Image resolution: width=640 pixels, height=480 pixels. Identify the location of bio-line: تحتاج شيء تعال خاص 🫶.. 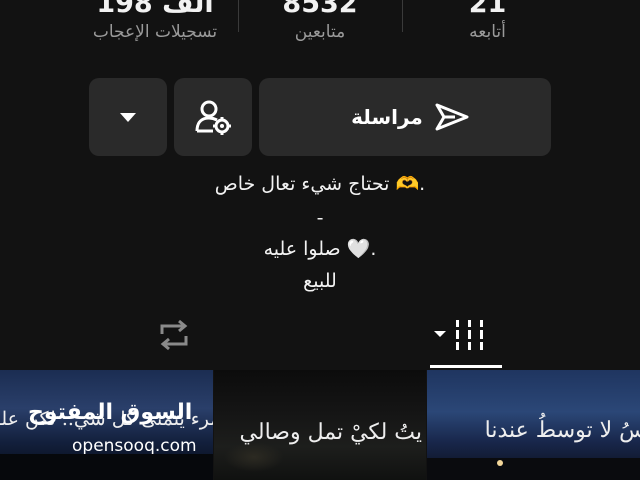
(320, 184).